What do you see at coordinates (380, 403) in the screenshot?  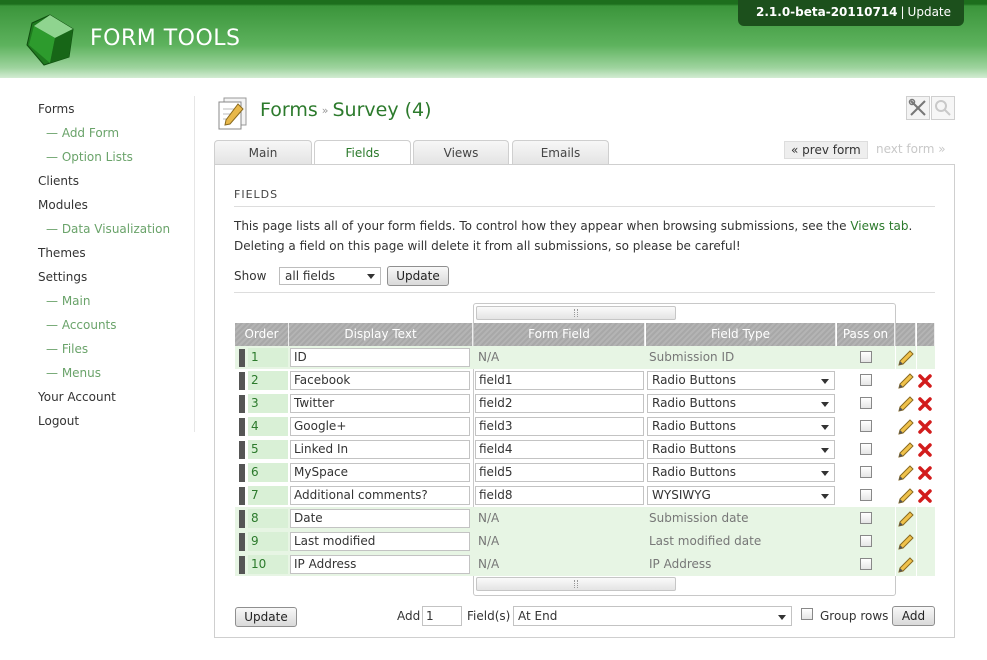 I see `display-text-input: Twitter` at bounding box center [380, 403].